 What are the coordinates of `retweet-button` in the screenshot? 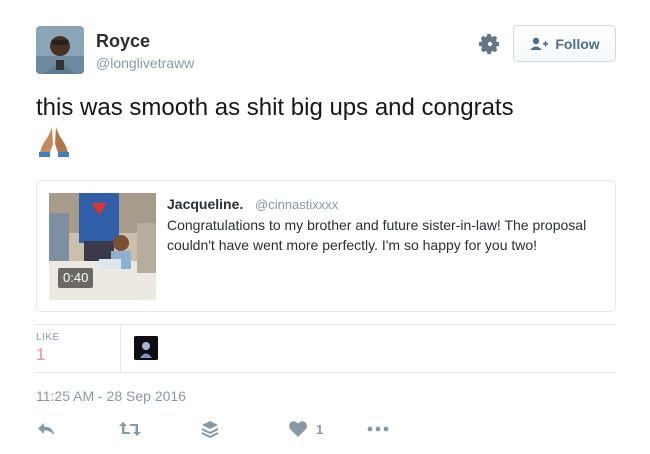 It's located at (130, 429).